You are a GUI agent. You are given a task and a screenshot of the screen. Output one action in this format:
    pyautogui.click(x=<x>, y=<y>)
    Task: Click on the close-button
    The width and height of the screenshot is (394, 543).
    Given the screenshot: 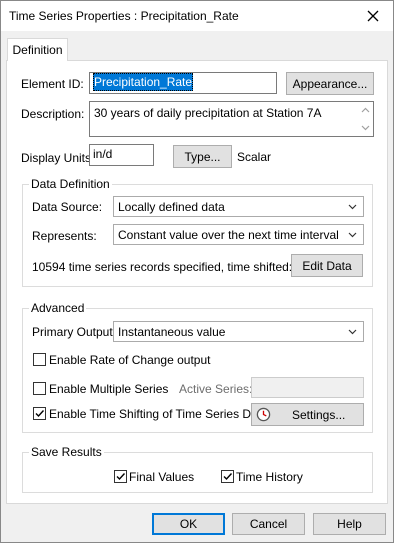 What is the action you would take?
    pyautogui.click(x=373, y=16)
    